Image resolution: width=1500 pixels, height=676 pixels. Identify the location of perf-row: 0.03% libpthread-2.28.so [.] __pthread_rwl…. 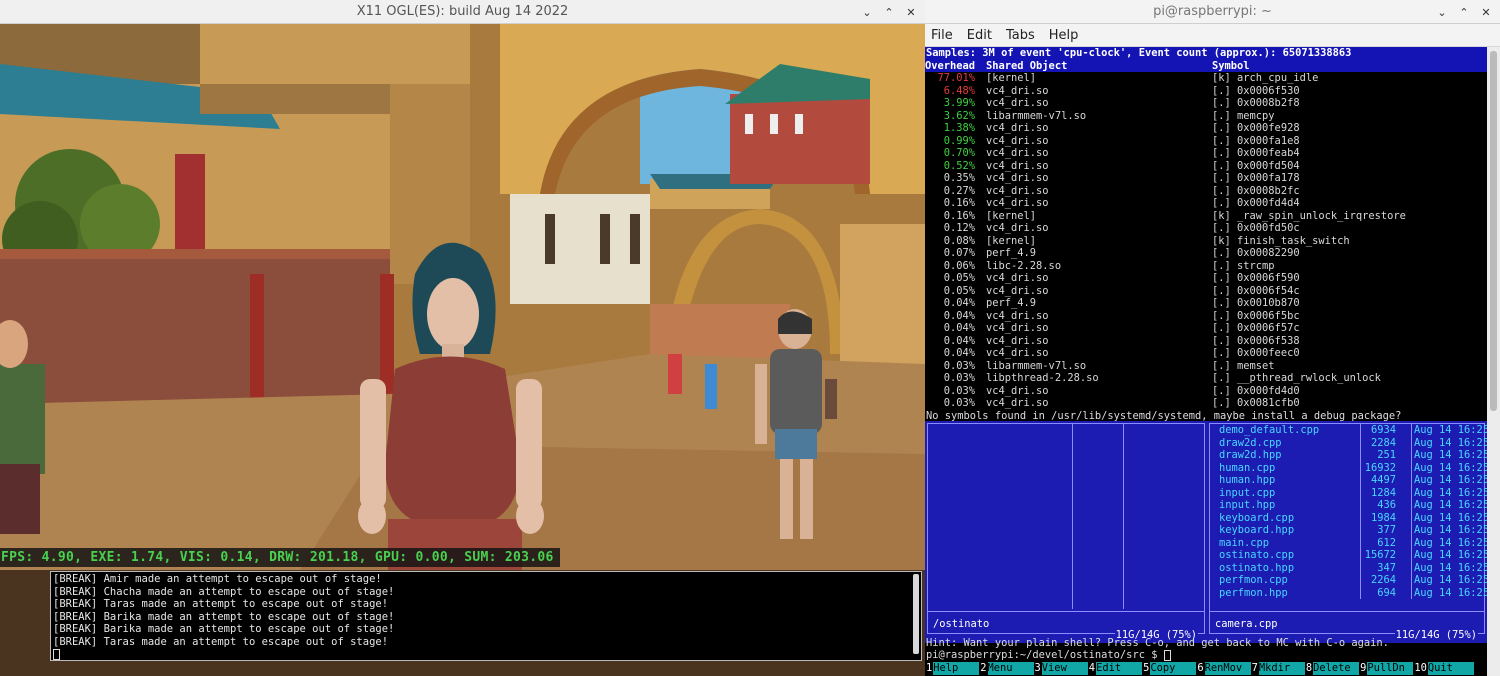
(1206, 378).